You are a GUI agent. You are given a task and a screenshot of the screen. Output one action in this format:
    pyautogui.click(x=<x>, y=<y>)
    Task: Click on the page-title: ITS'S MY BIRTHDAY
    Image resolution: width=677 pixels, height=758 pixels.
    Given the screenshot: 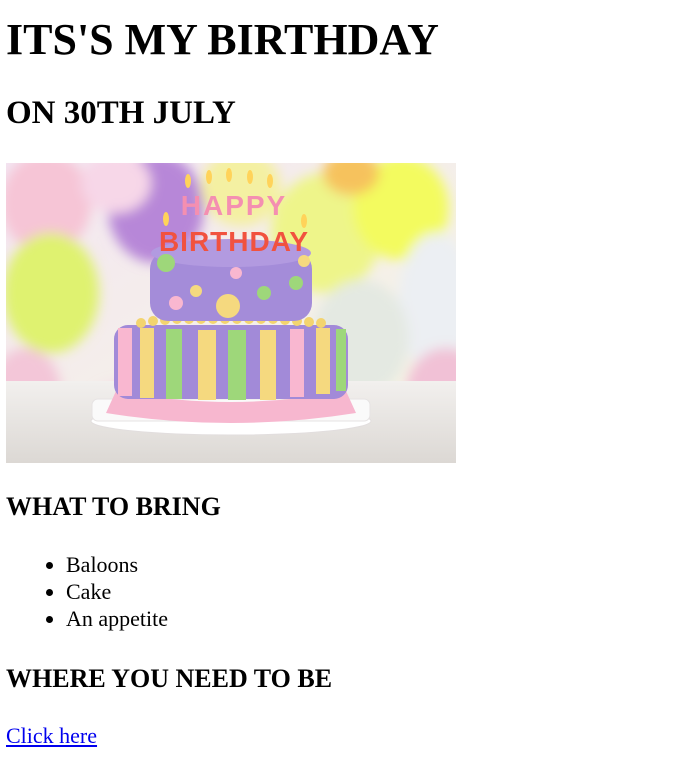 What is the action you would take?
    pyautogui.click(x=222, y=39)
    